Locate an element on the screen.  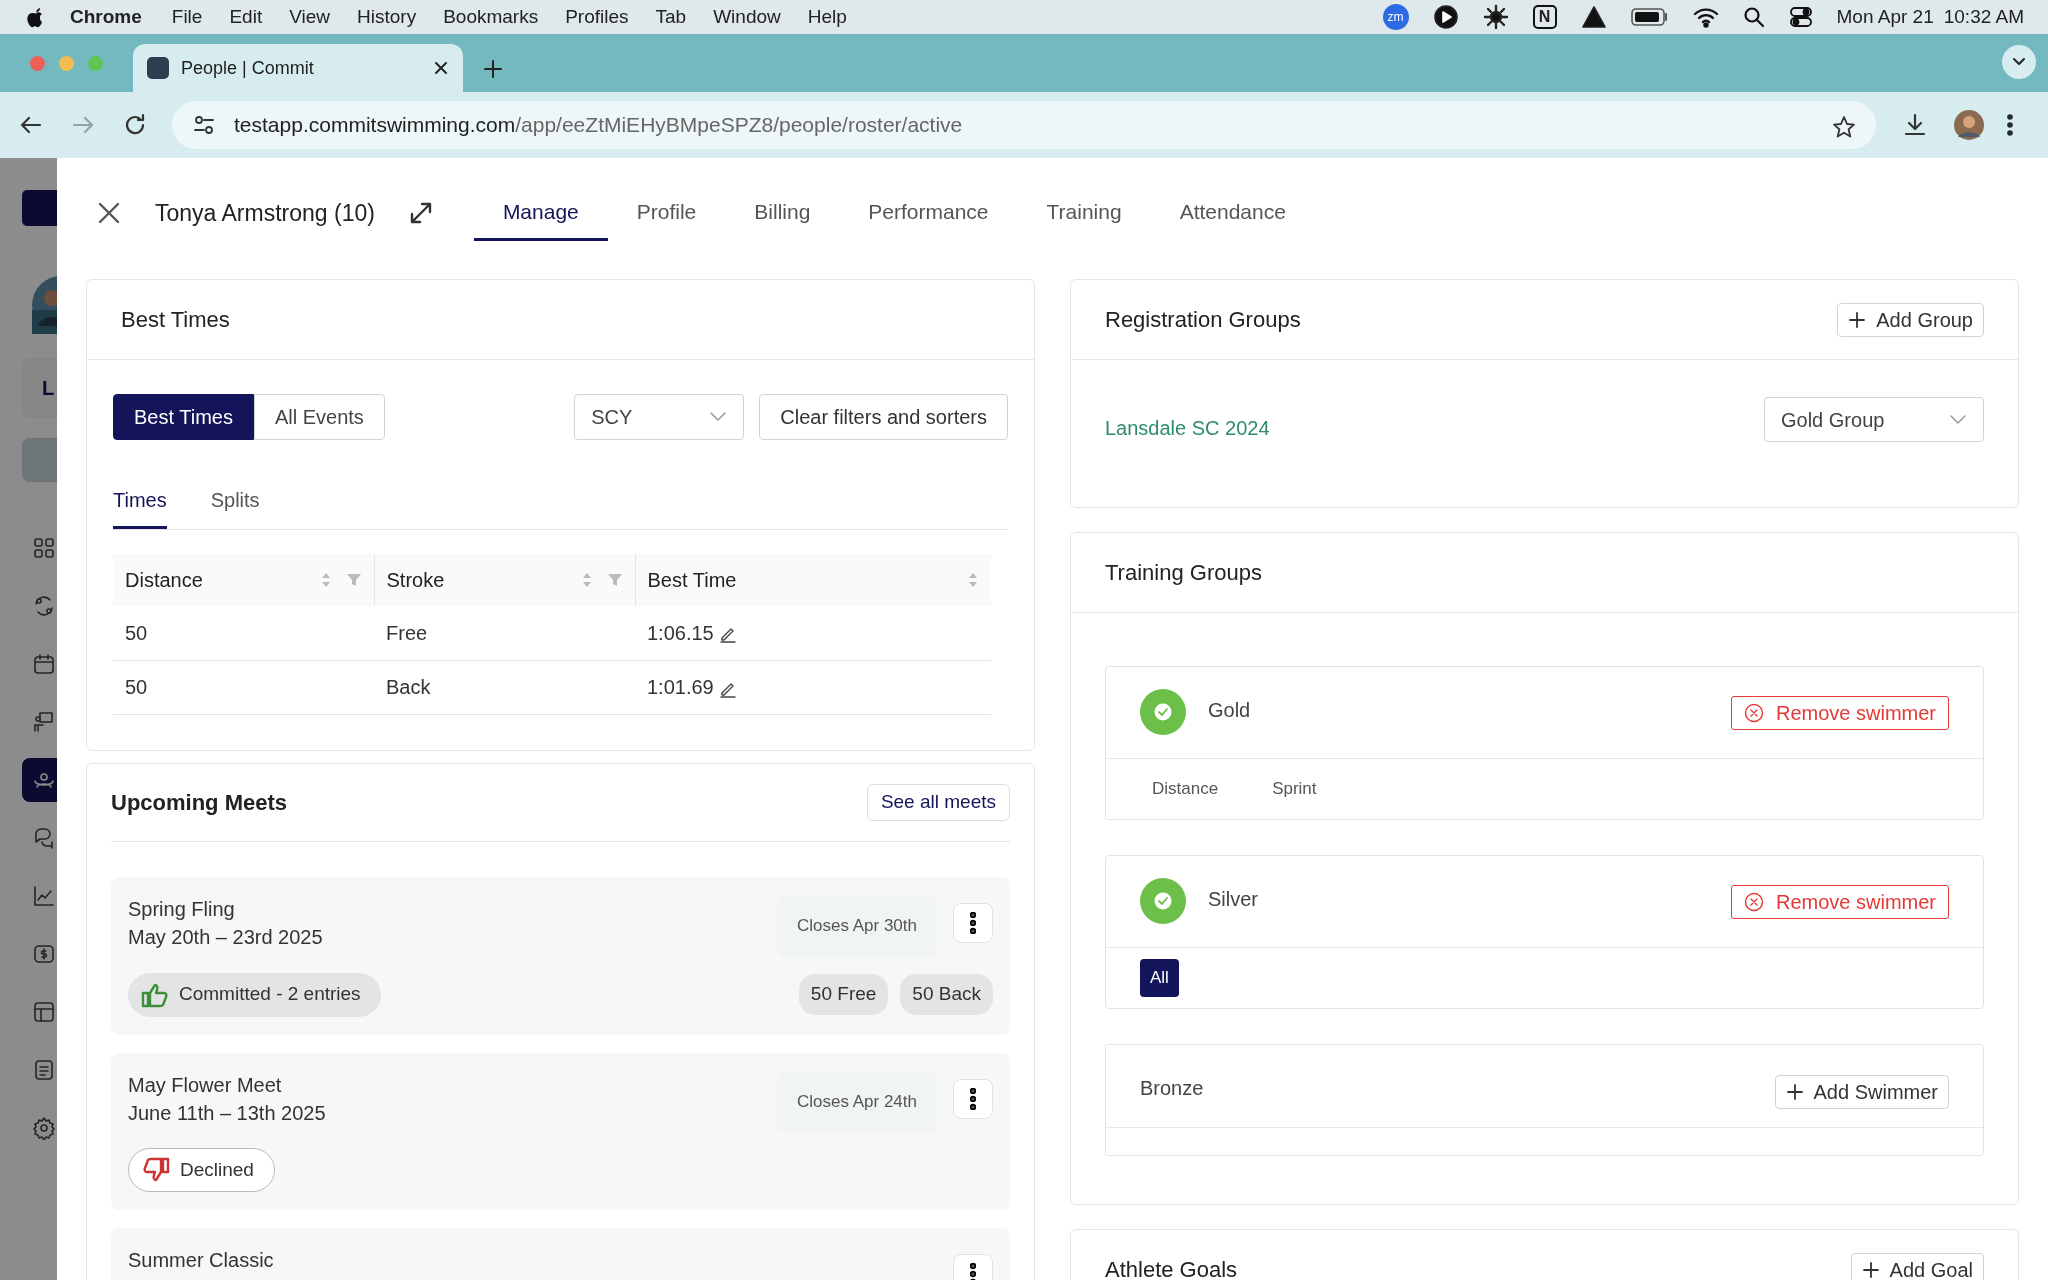
remove-icon is located at coordinates (1753, 713).